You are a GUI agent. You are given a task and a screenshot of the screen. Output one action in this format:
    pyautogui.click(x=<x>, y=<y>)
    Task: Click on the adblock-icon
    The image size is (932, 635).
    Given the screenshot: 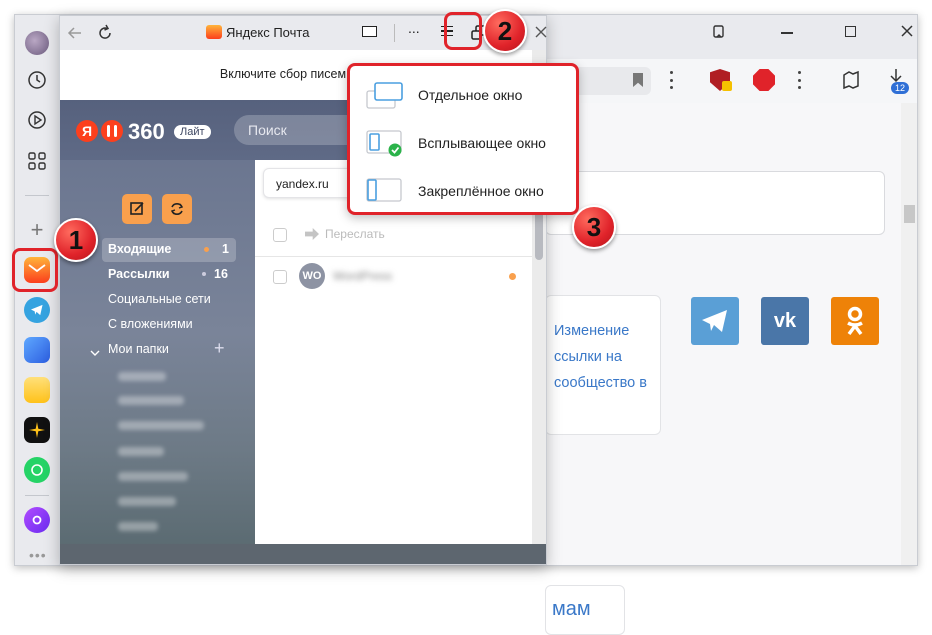 What is the action you would take?
    pyautogui.click(x=764, y=80)
    